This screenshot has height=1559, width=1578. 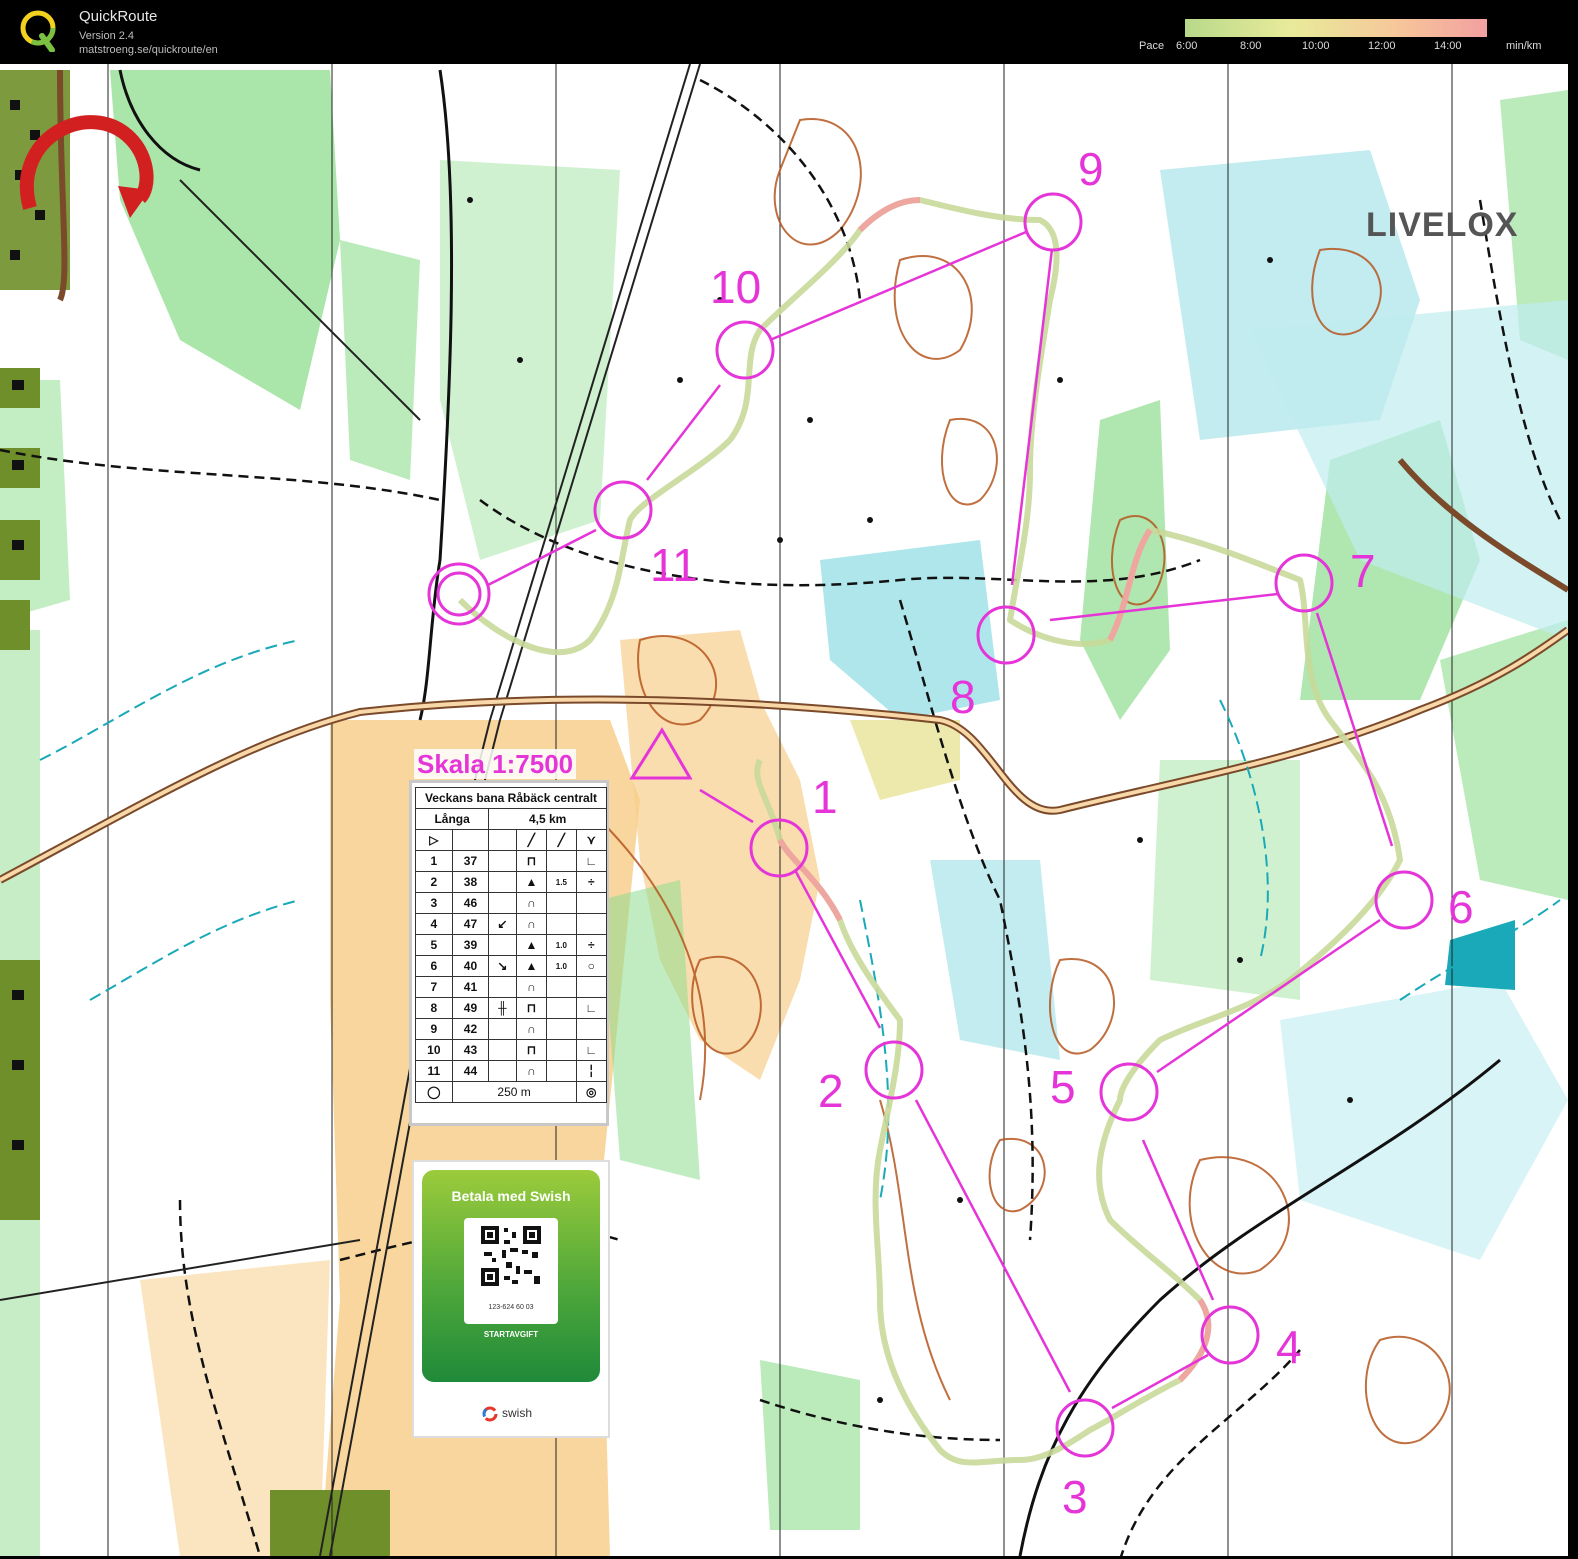 What do you see at coordinates (825, 797) in the screenshot?
I see `control-number-1: 1` at bounding box center [825, 797].